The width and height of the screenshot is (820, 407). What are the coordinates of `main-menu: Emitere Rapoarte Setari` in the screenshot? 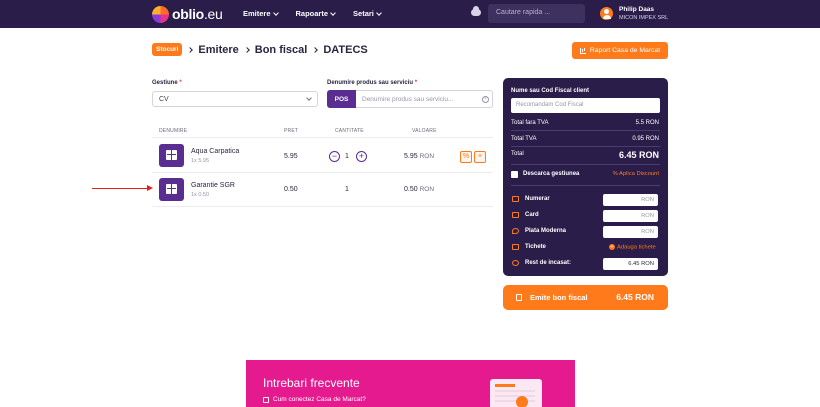 It's located at (312, 13).